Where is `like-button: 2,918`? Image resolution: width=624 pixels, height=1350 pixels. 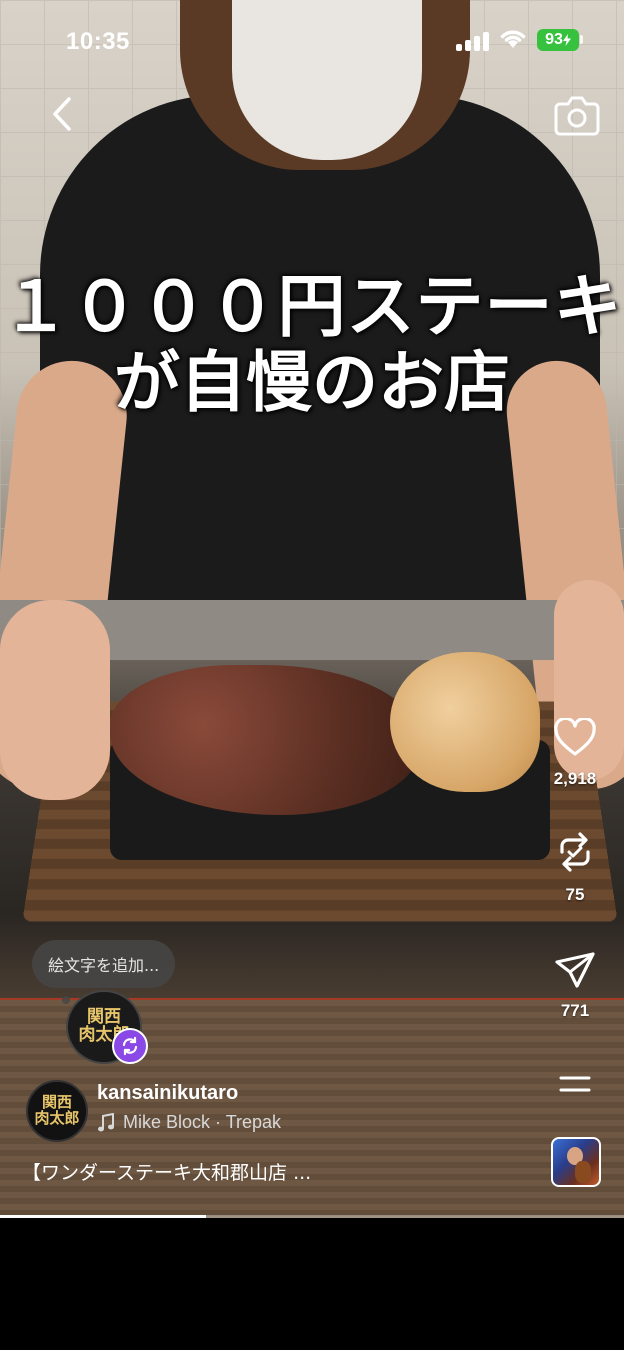 like-button: 2,918 is located at coordinates (575, 752).